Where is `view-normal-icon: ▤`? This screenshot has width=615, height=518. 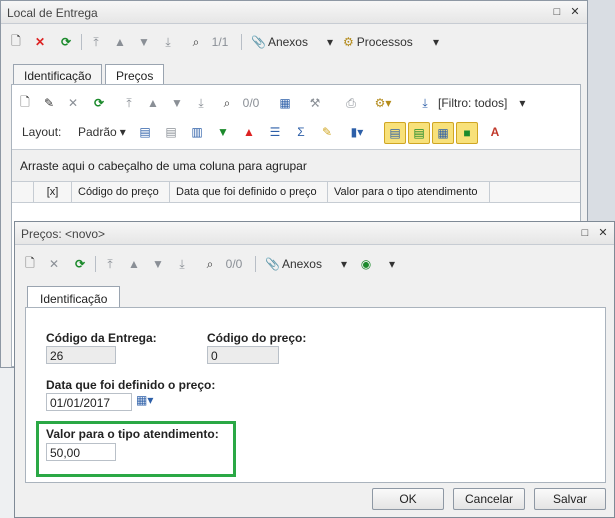
view-normal-icon: ▤ is located at coordinates (395, 133).